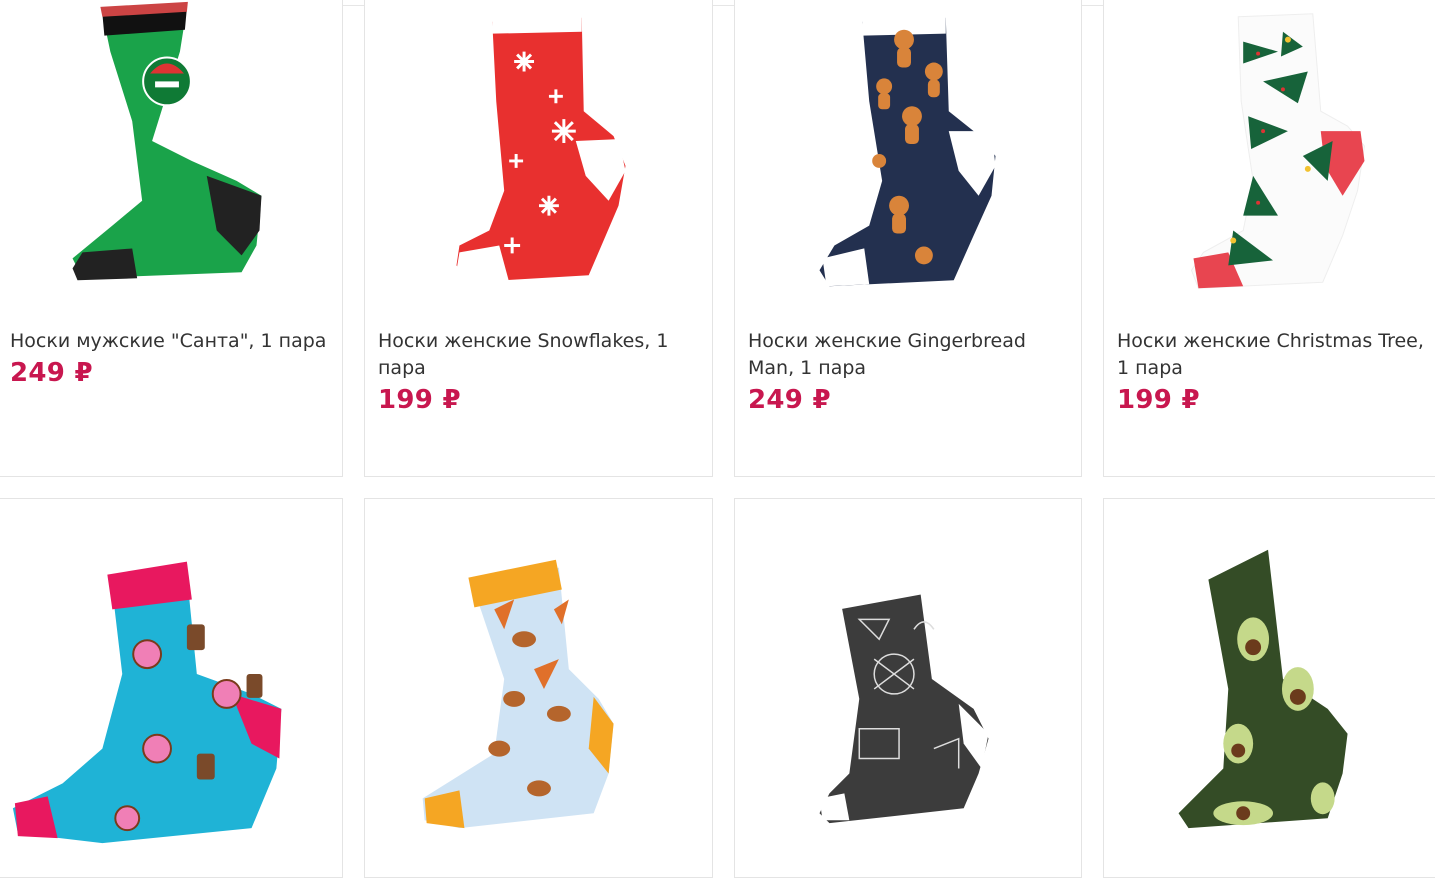  I want to click on red-snowflakes-sock-icon, so click(541, 146).